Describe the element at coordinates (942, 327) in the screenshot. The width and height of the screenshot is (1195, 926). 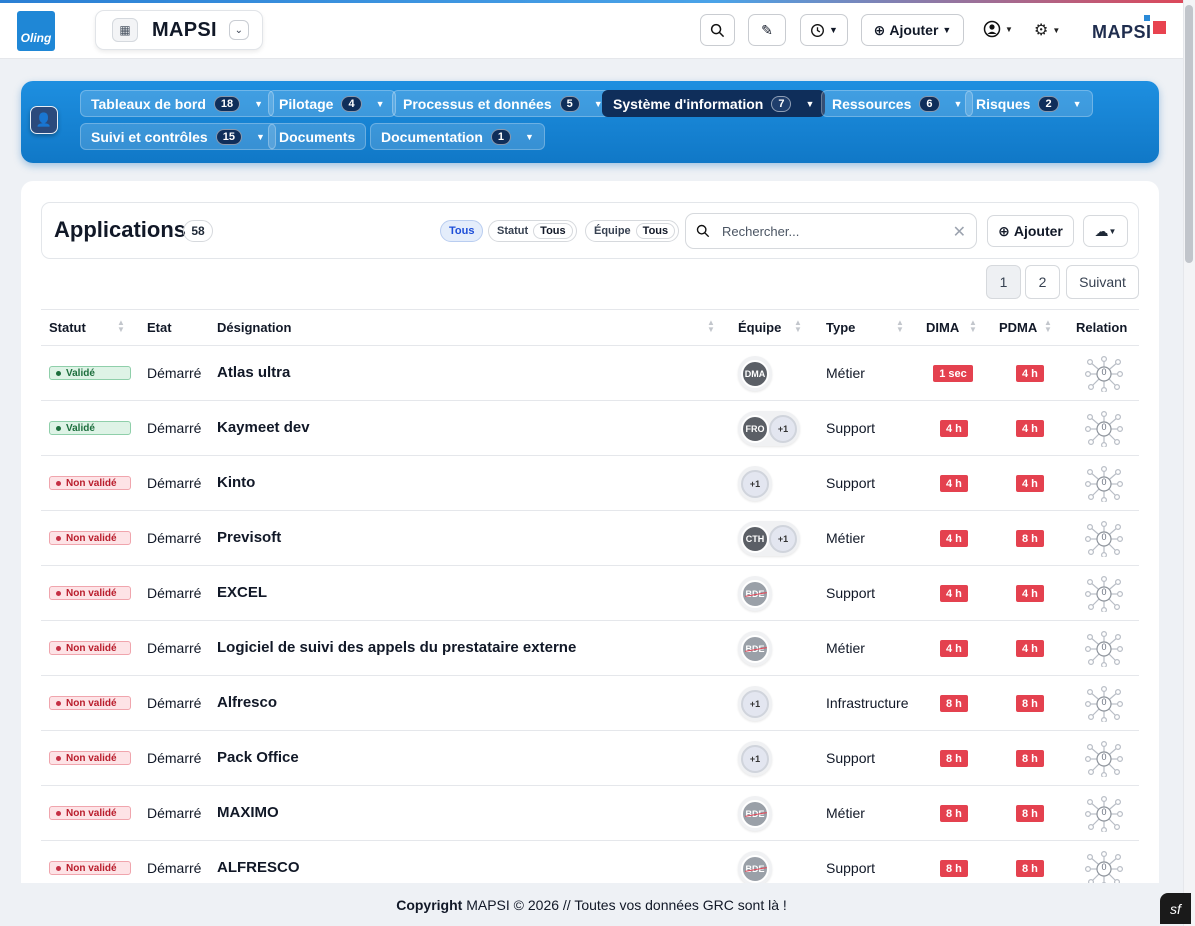
I see `col-dima: DIMA` at that location.